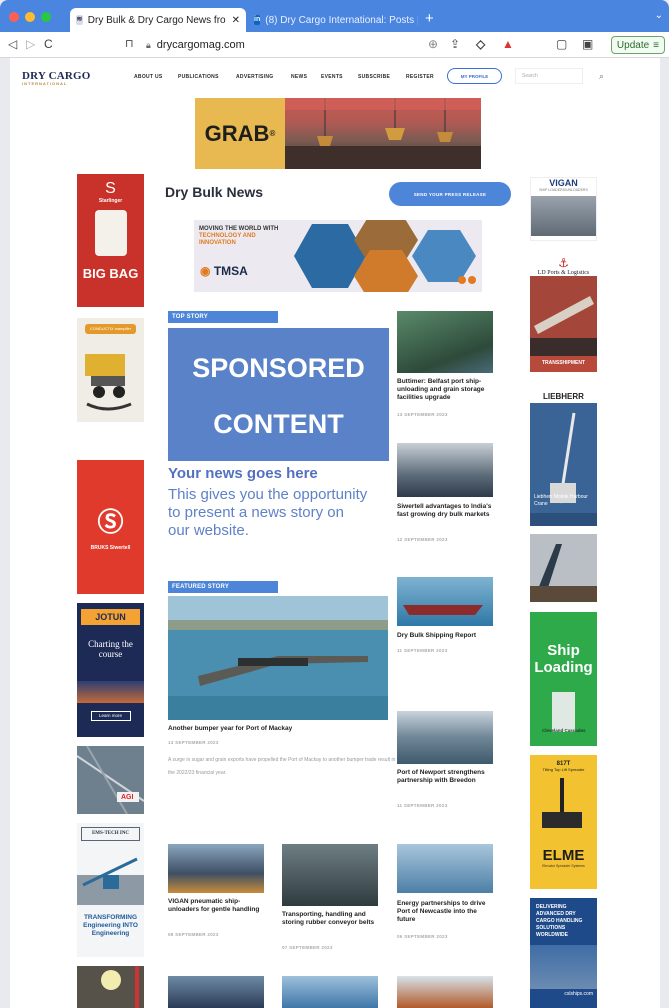 The height and width of the screenshot is (1008, 669). I want to click on site-logo: DRY CARGO INTERNATIONAL, so click(56, 78).